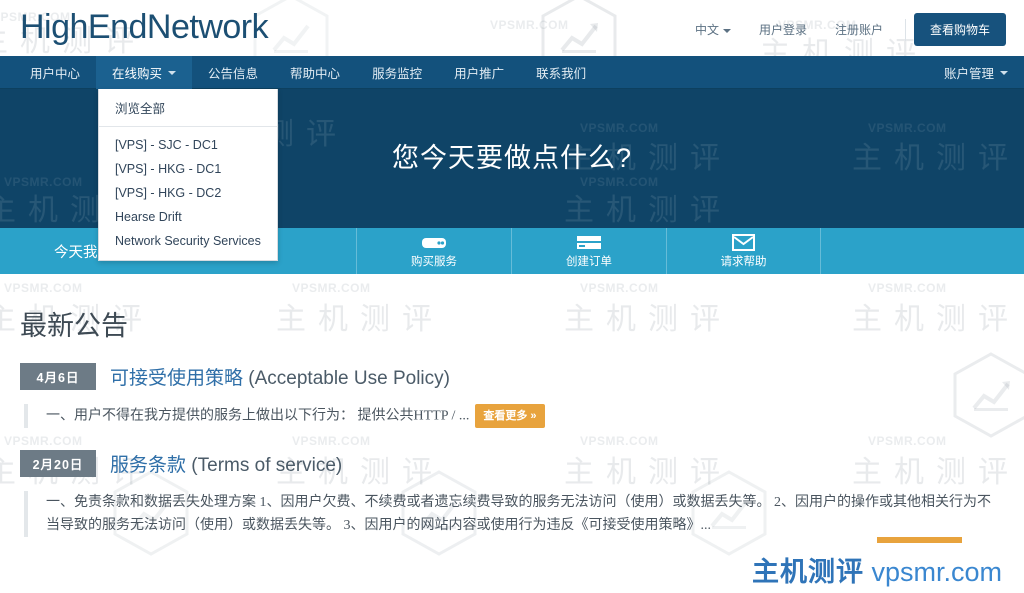  Describe the element at coordinates (512, 464) in the screenshot. I see `announcement-header: 2月20日 服务条款 (Terms of service)` at that location.